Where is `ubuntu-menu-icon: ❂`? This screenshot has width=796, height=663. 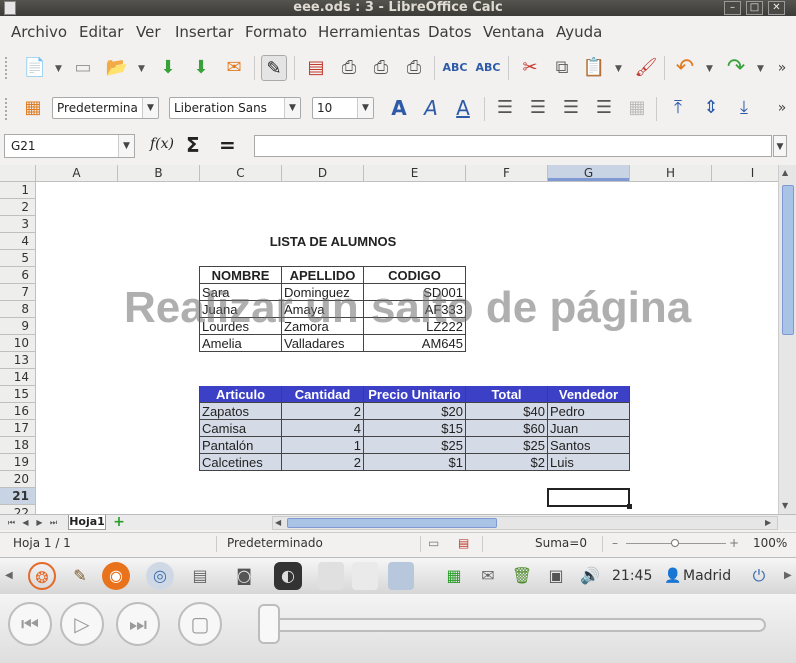
ubuntu-menu-icon: ❂ is located at coordinates (42, 576).